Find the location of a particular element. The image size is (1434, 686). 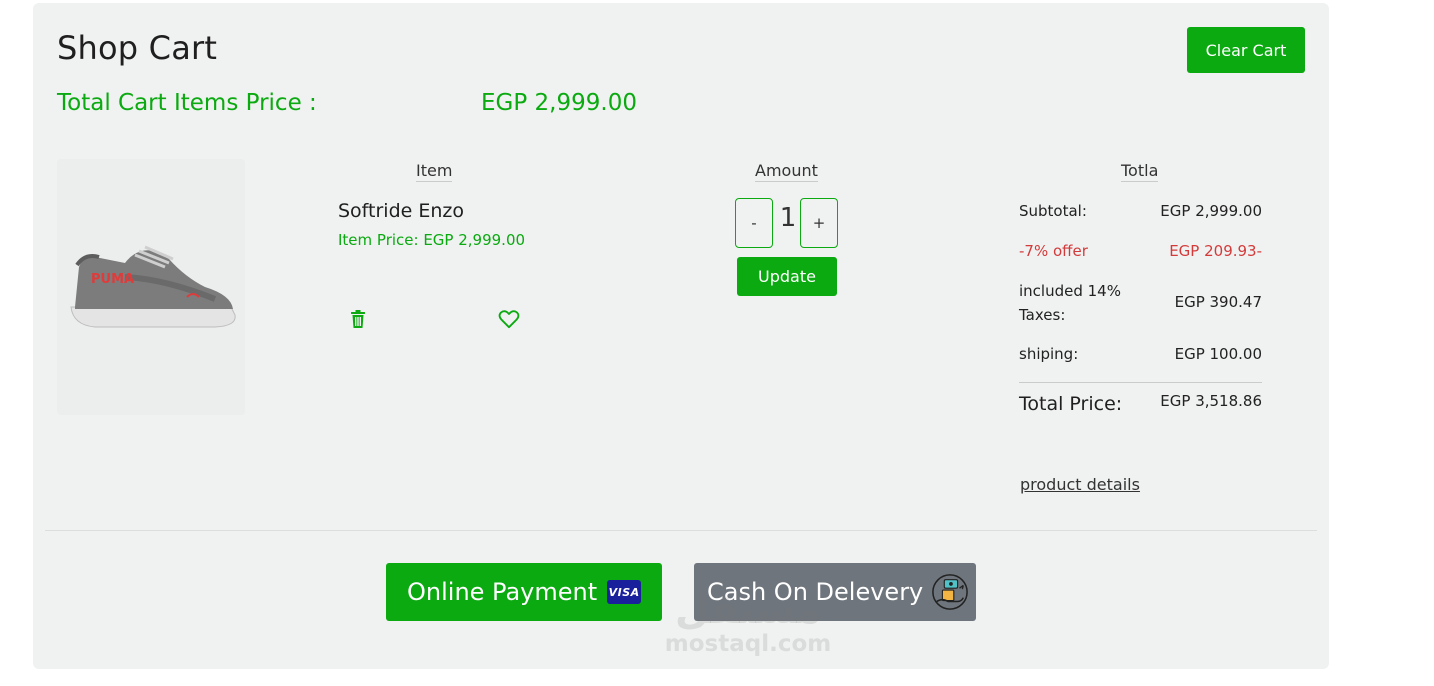

subtotal-label: Subtotal: is located at coordinates (1053, 211).